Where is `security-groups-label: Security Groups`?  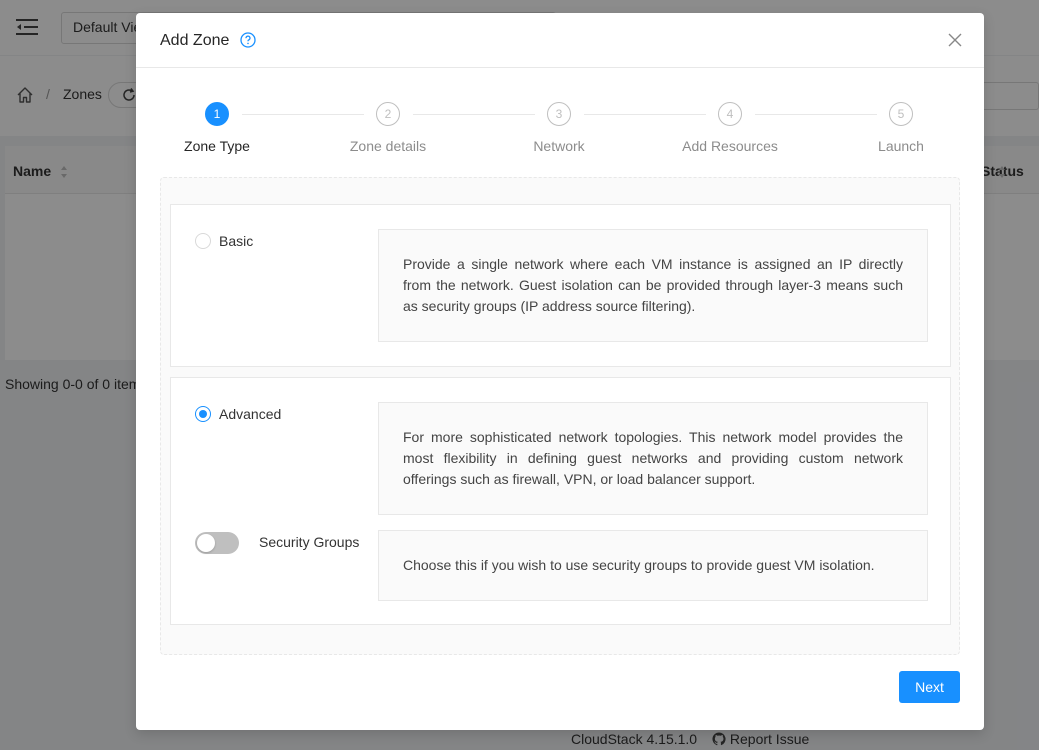 security-groups-label: Security Groups is located at coordinates (309, 542).